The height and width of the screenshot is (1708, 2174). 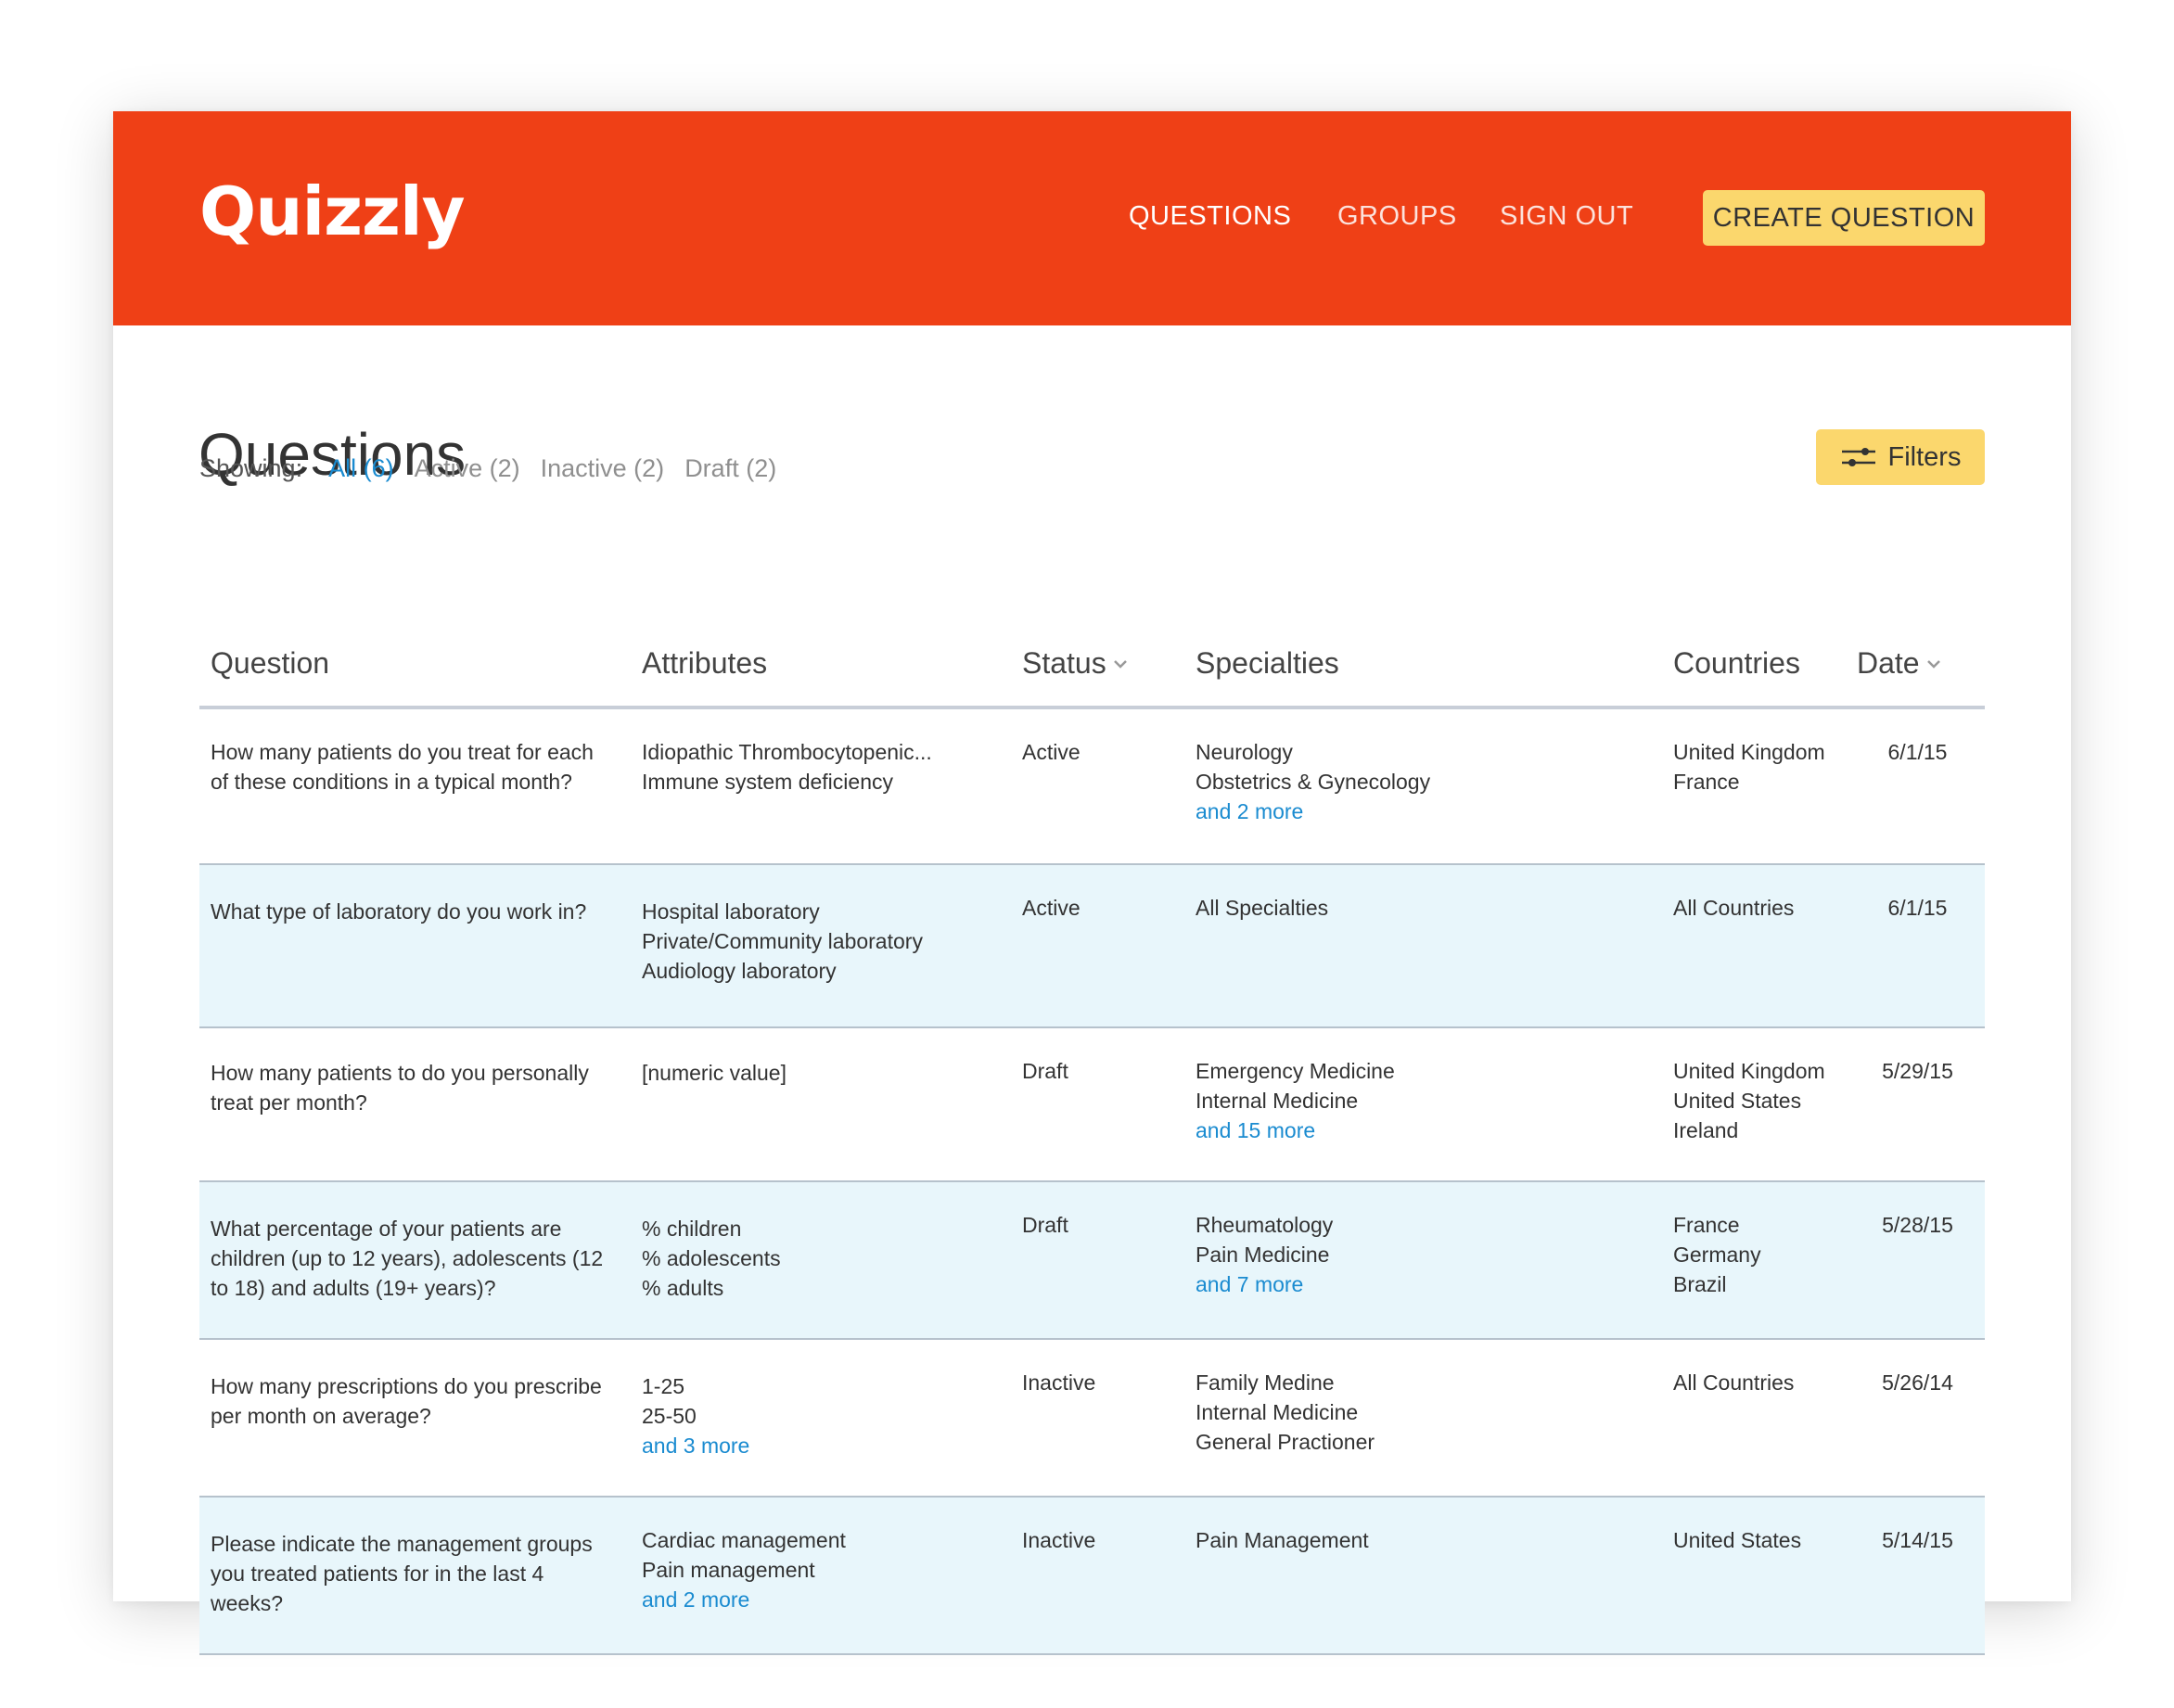 I want to click on filter-active: Active (2), so click(x=467, y=468).